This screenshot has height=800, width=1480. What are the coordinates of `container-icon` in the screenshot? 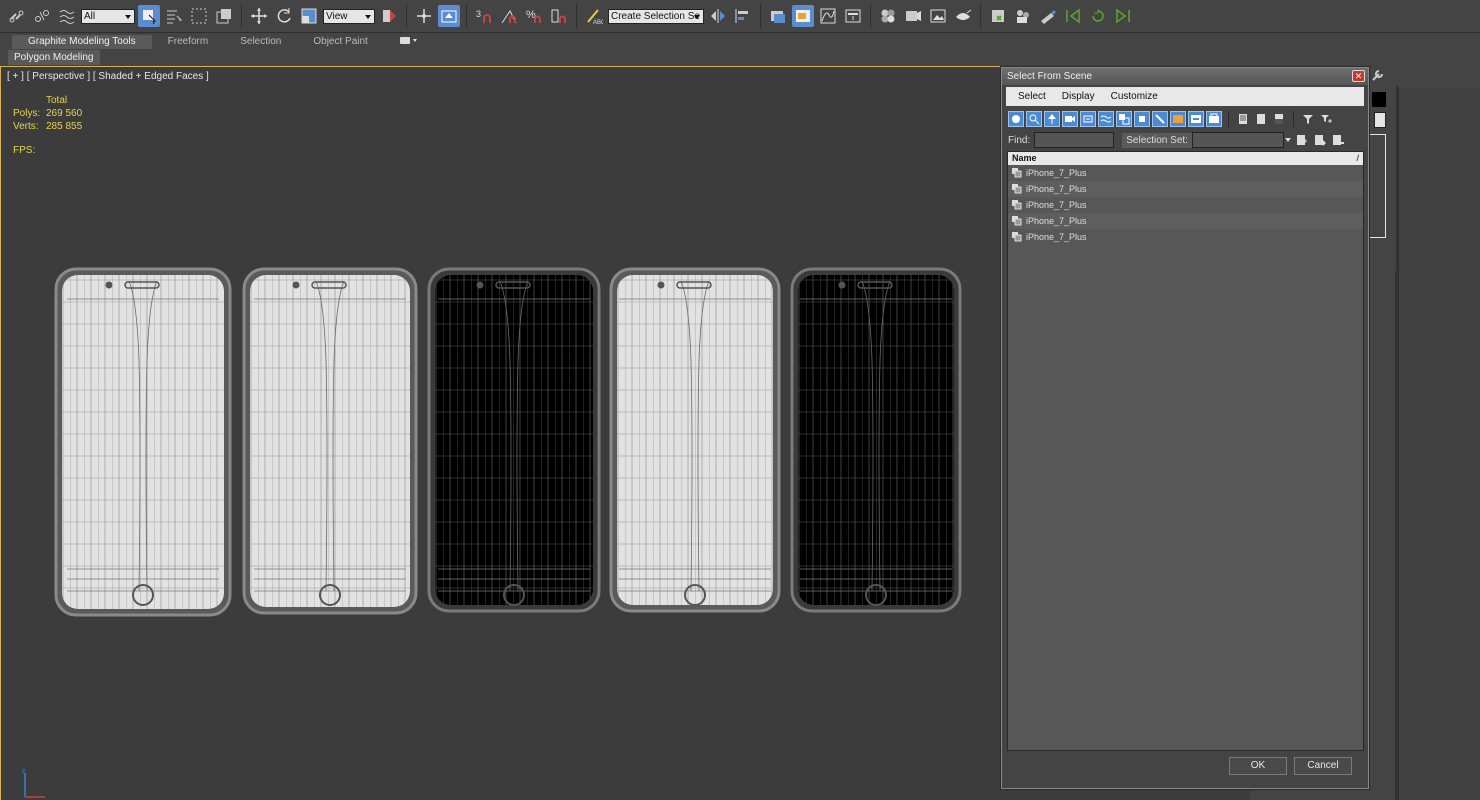 It's located at (998, 16).